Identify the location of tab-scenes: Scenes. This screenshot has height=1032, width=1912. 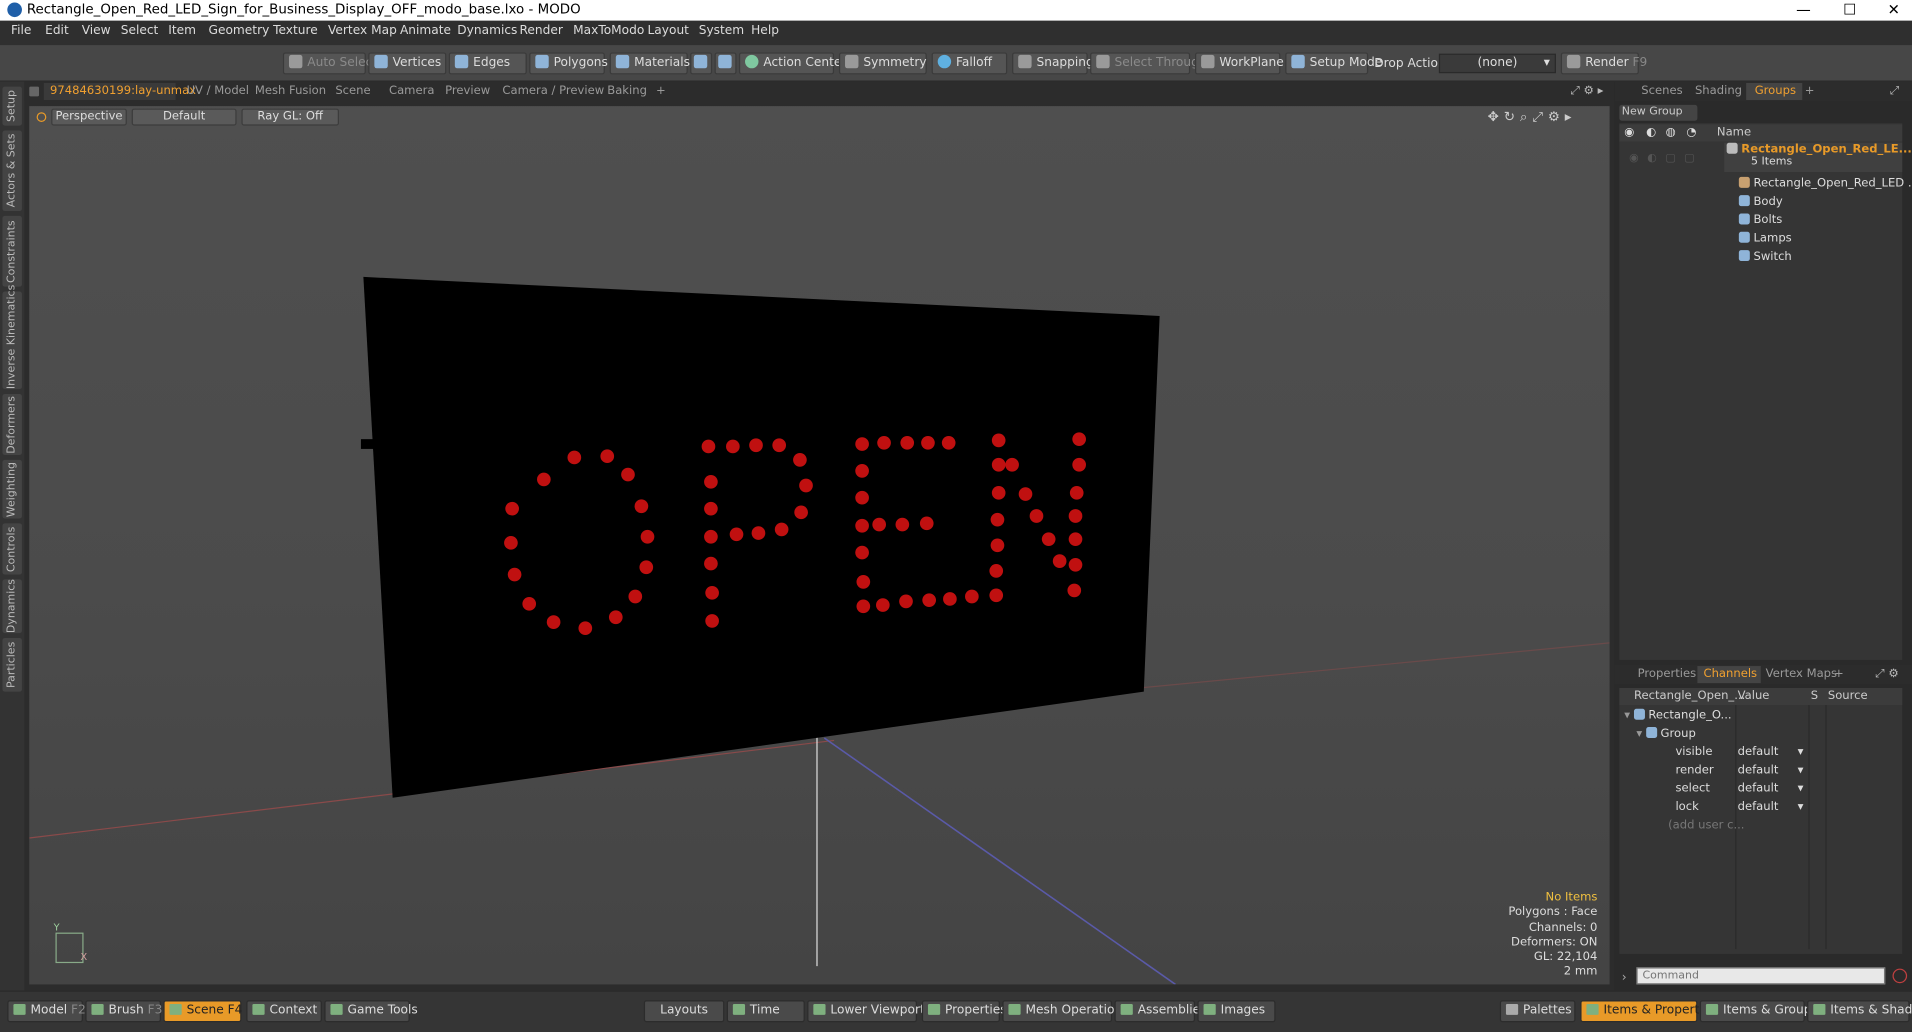
(1661, 90).